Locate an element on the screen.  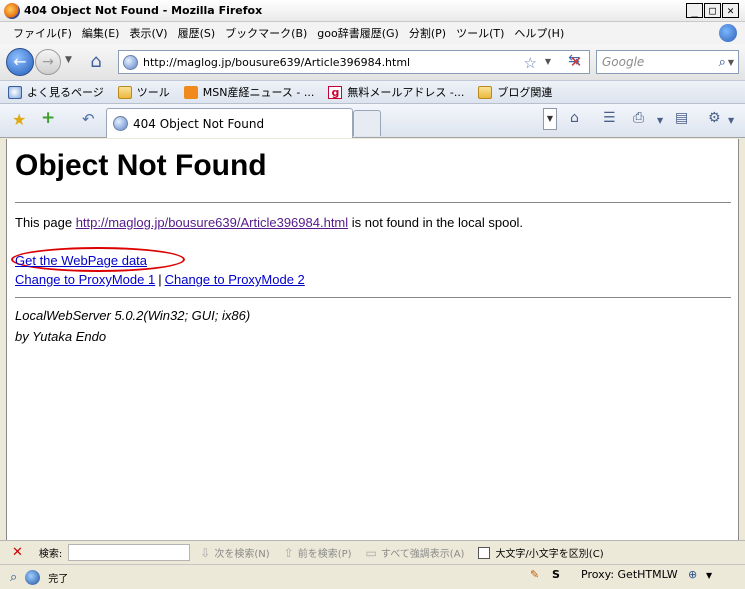
author-signature: by Yutaka Endo is located at coordinates (61, 336).